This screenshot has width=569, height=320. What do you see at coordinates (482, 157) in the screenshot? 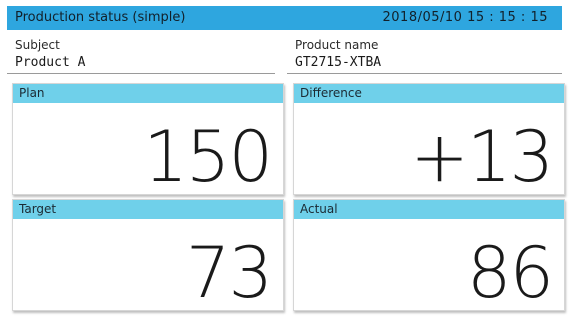
I see `difference-value: +13` at bounding box center [482, 157].